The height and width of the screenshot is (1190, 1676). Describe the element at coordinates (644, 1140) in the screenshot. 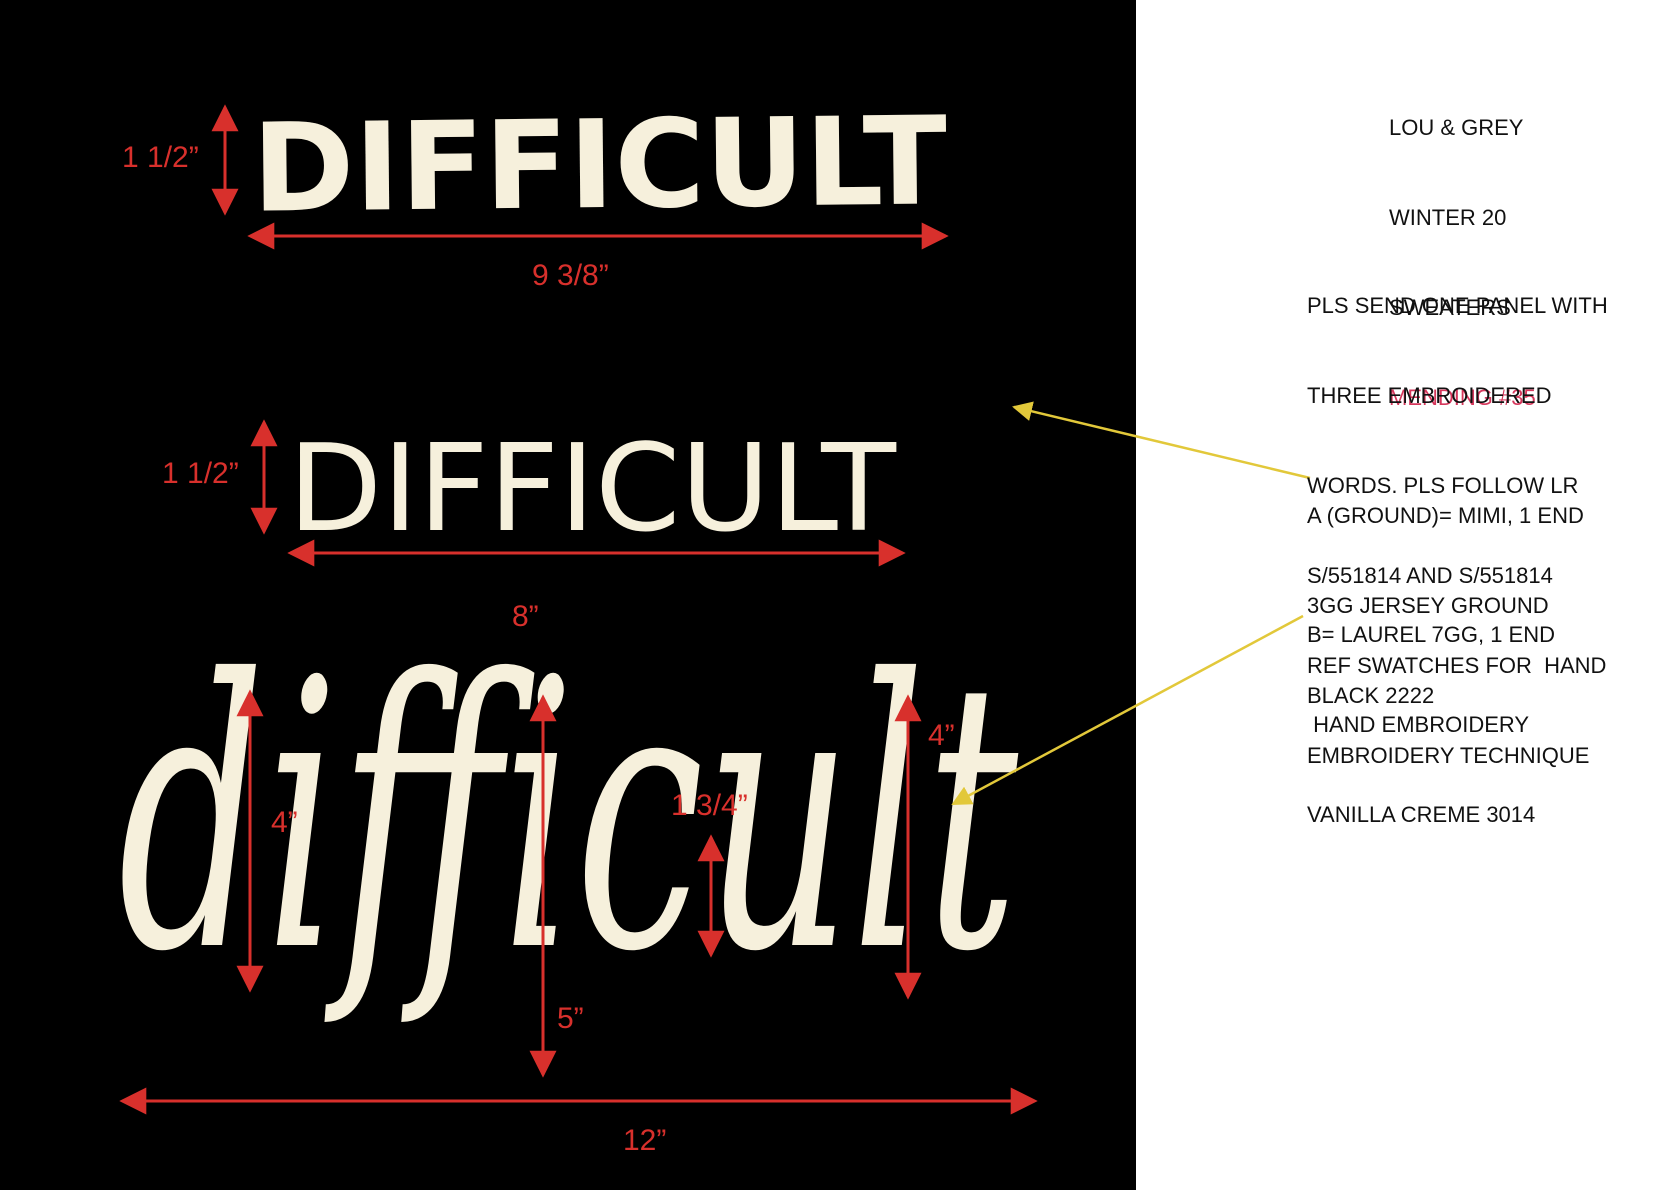

I see `word-3-width-label: 12”` at that location.